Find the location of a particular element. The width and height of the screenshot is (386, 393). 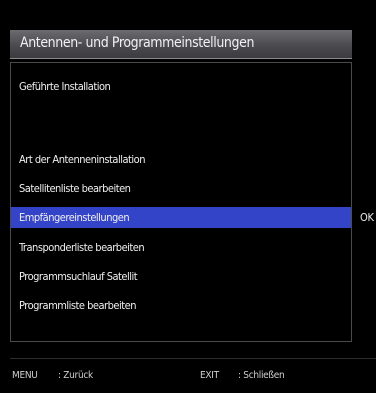

footer-menu-key: MENU is located at coordinates (25, 375).